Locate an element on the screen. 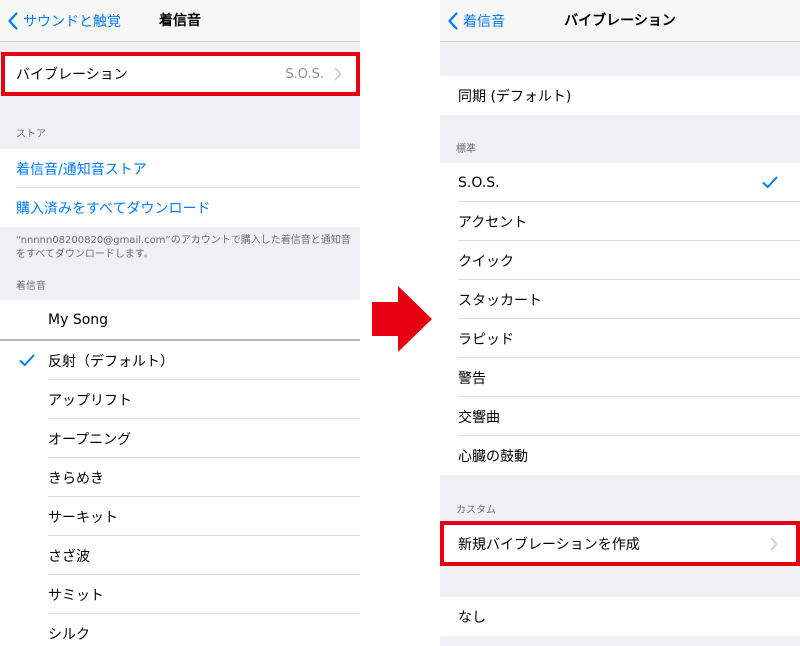 This screenshot has height=646, width=800. ringtone-label: サーキット is located at coordinates (83, 517).